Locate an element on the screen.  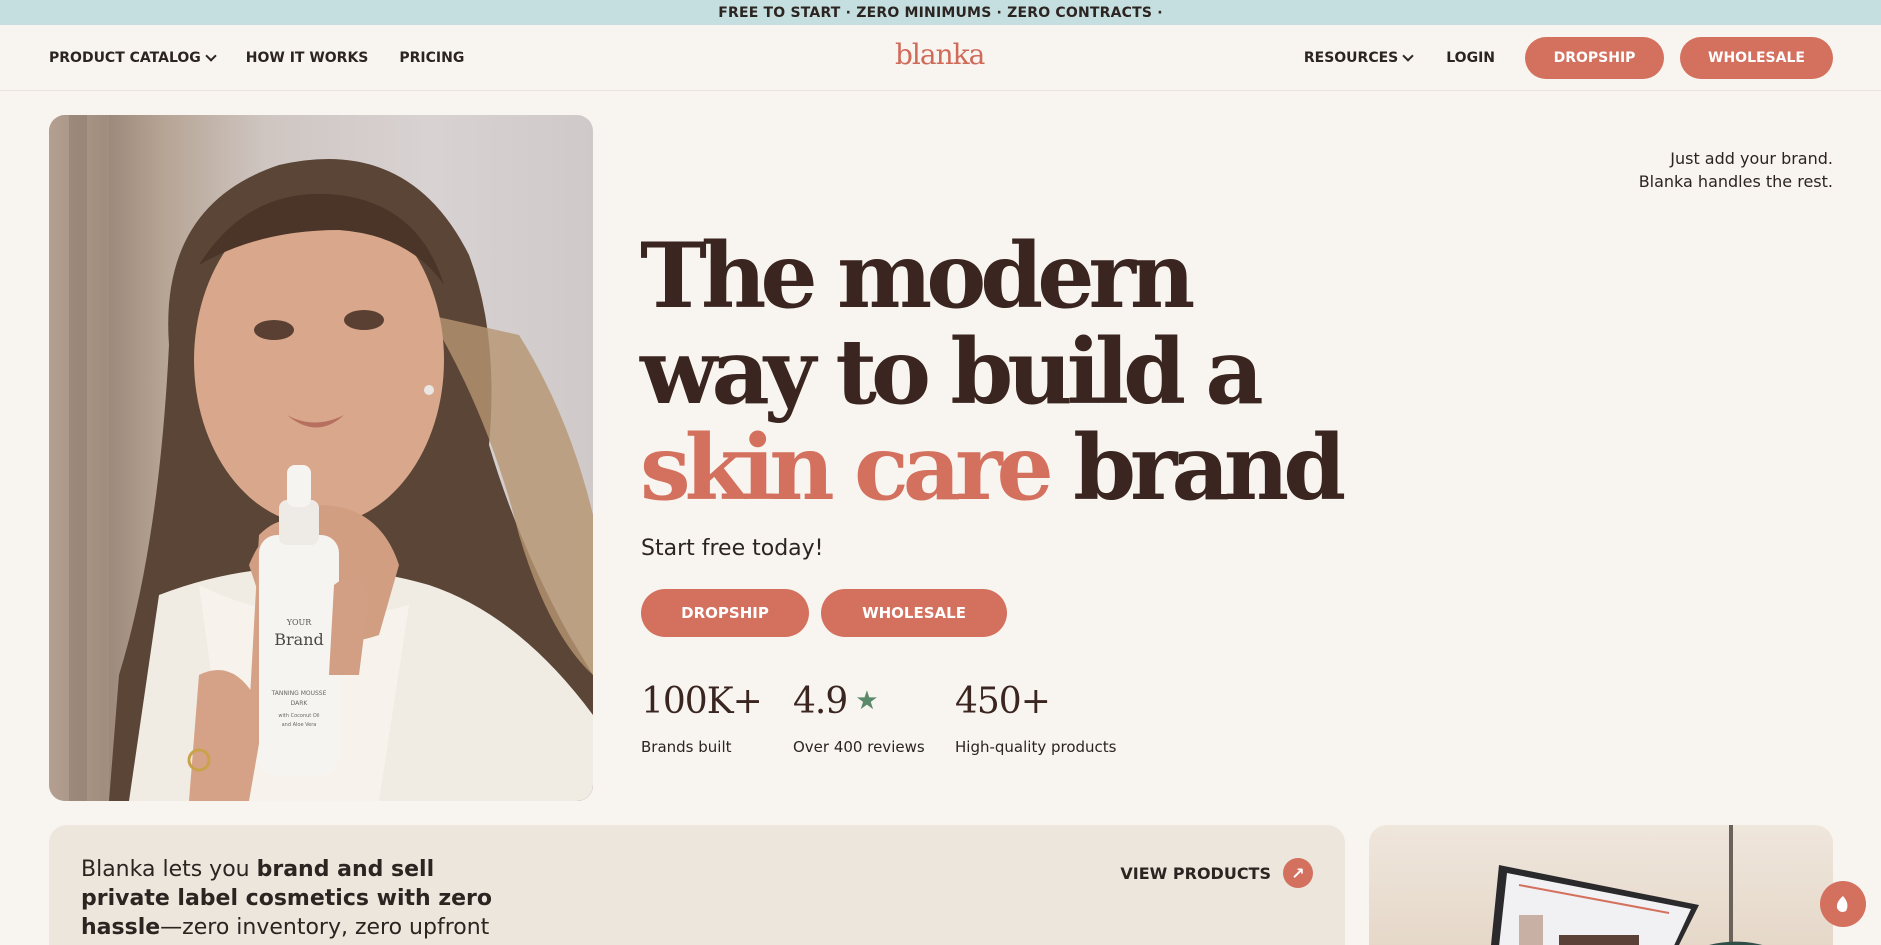
nav-product-catalog: PRODUCT CATALOG is located at coordinates (133, 58).